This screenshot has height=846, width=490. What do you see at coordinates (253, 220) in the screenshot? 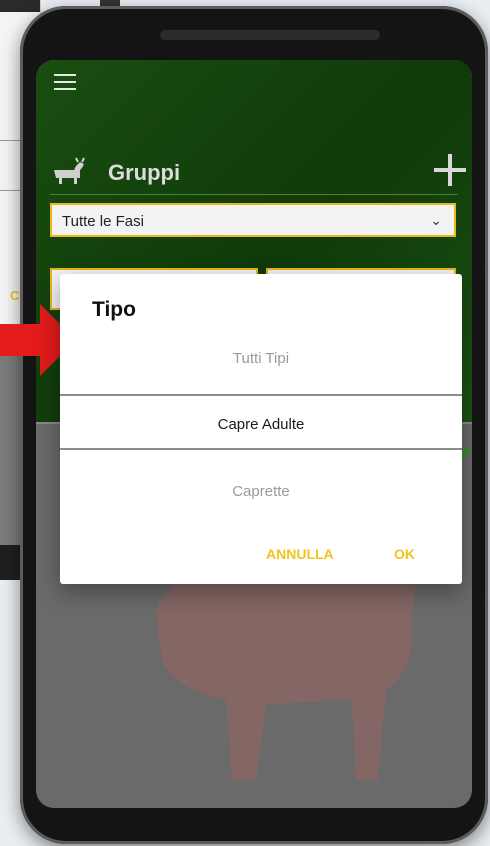
I see `phase-select: Tutte le Fasi ⌄` at bounding box center [253, 220].